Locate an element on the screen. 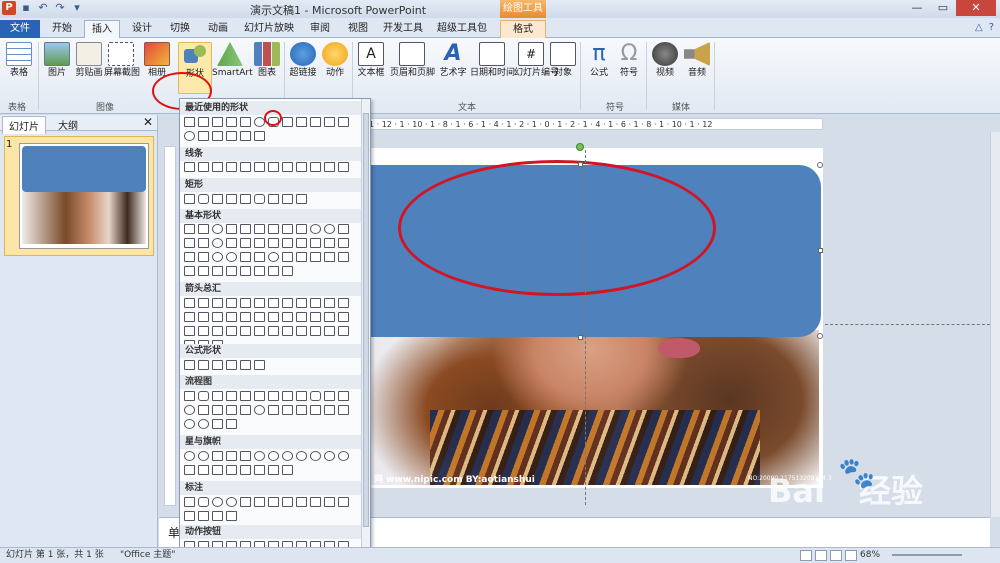 The height and width of the screenshot is (563, 1000). clipart-button: 剪贴画 is located at coordinates (89, 60).